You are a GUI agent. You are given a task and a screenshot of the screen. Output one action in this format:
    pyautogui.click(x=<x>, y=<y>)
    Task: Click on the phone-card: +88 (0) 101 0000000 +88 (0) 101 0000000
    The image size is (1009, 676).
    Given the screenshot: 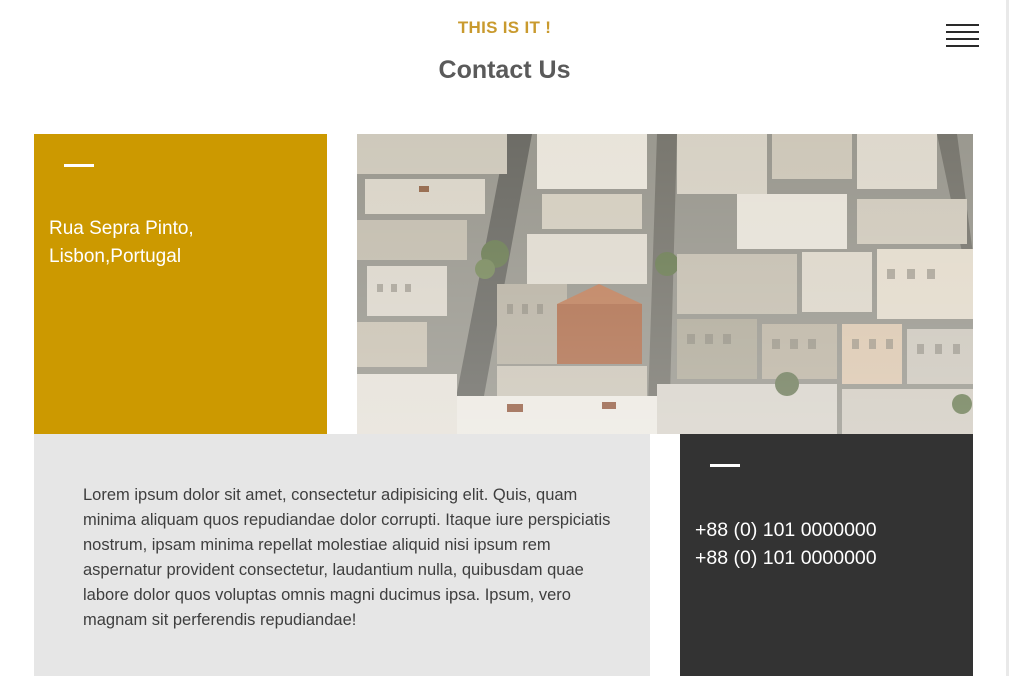 What is the action you would take?
    pyautogui.click(x=826, y=555)
    